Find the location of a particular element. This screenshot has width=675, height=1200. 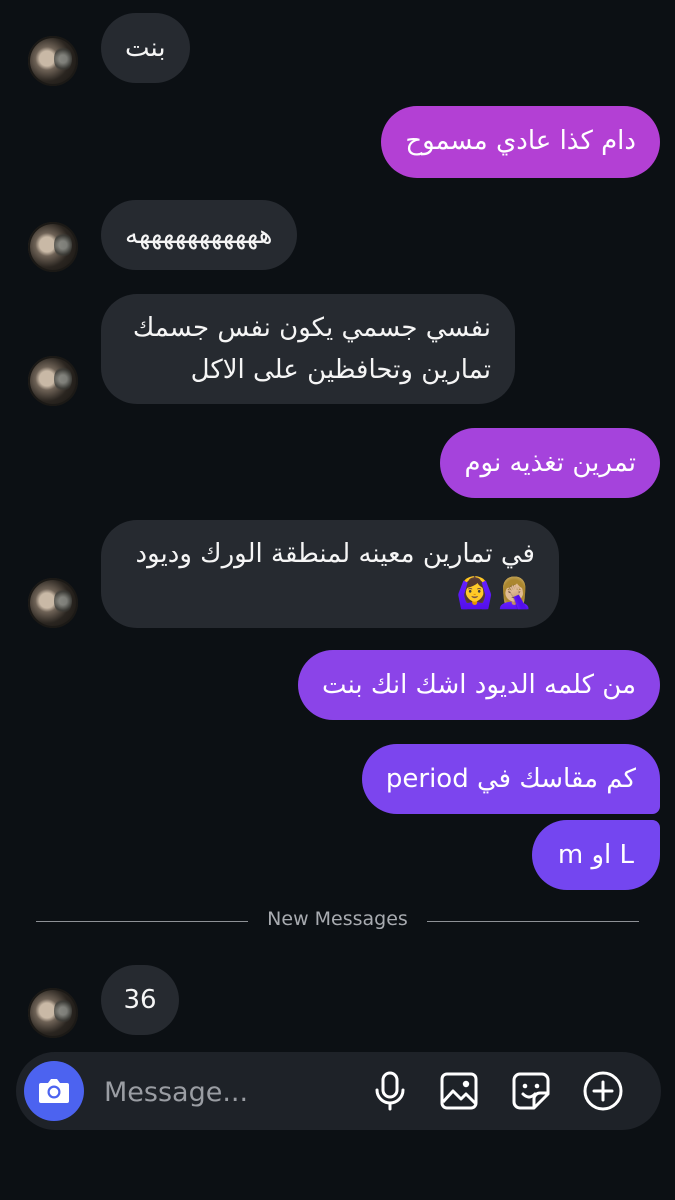

message-text: من كلمه الديود اشك انك بنت is located at coordinates (479, 685).